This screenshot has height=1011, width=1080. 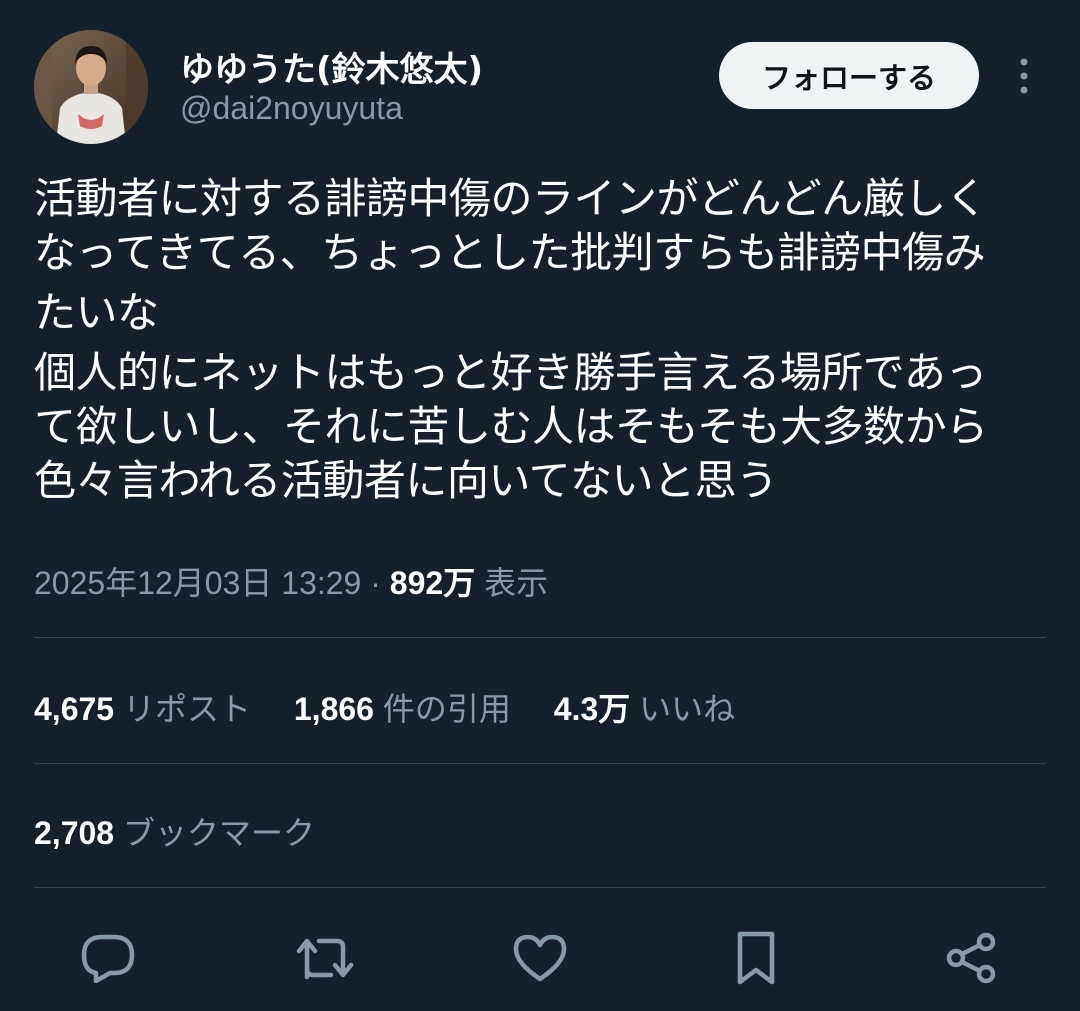 I want to click on bookmarks-stat: 2,708 ブックマーク, so click(x=174, y=831).